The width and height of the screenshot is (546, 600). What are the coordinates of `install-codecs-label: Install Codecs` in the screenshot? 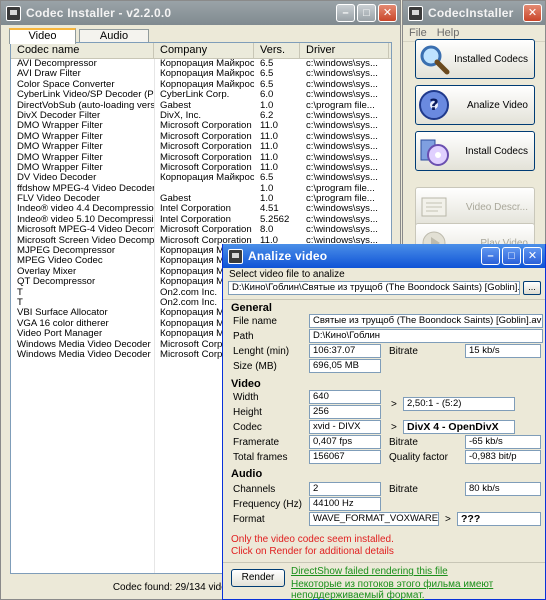 It's located at (496, 151).